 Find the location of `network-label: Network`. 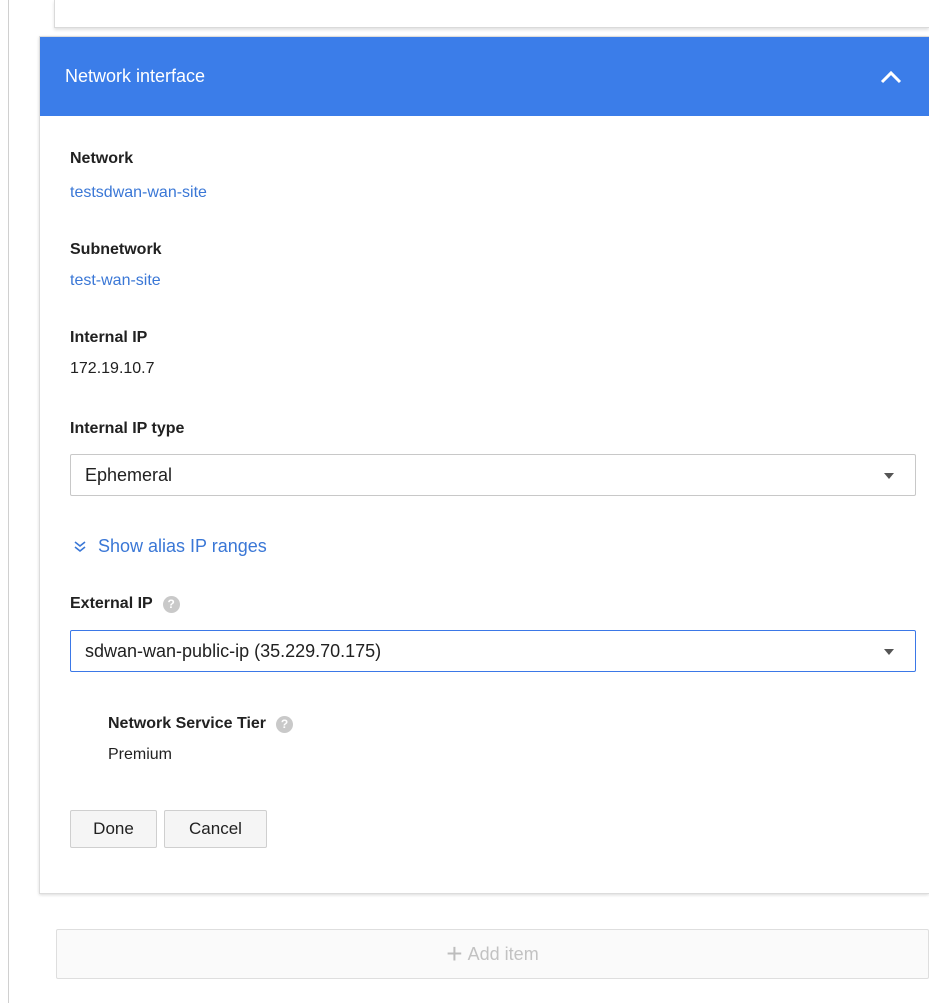

network-label: Network is located at coordinates (102, 158).